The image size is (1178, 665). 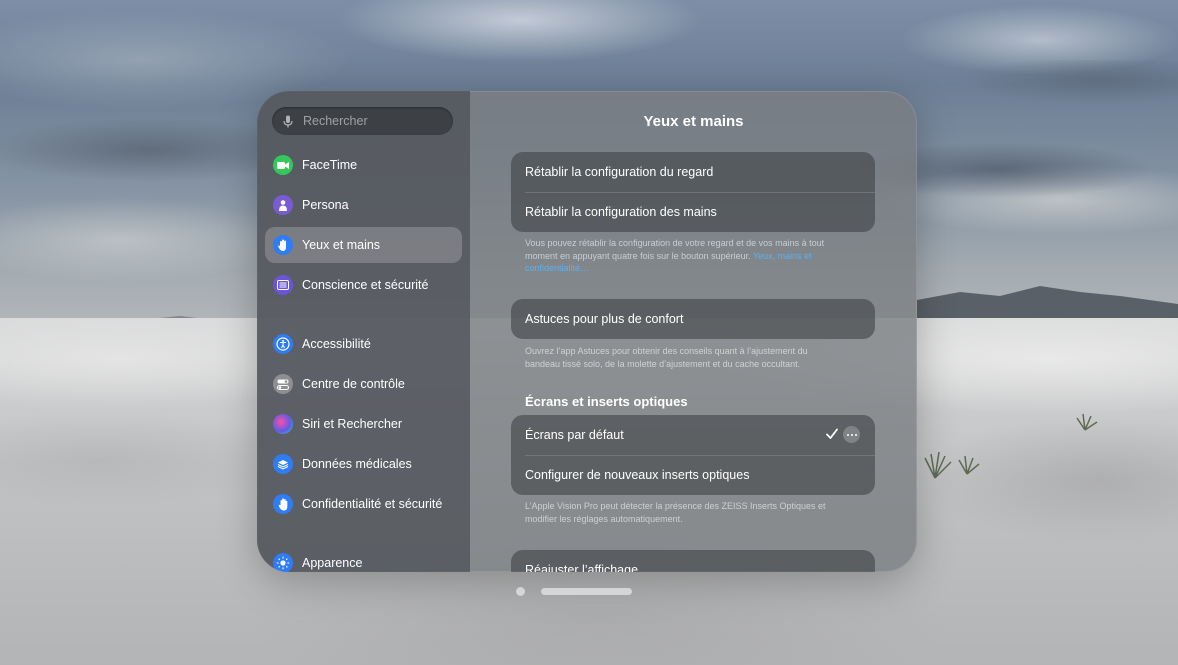 I want to click on sidebar-item-awareness-safety: Conscience et sécurité, so click(x=363, y=285).